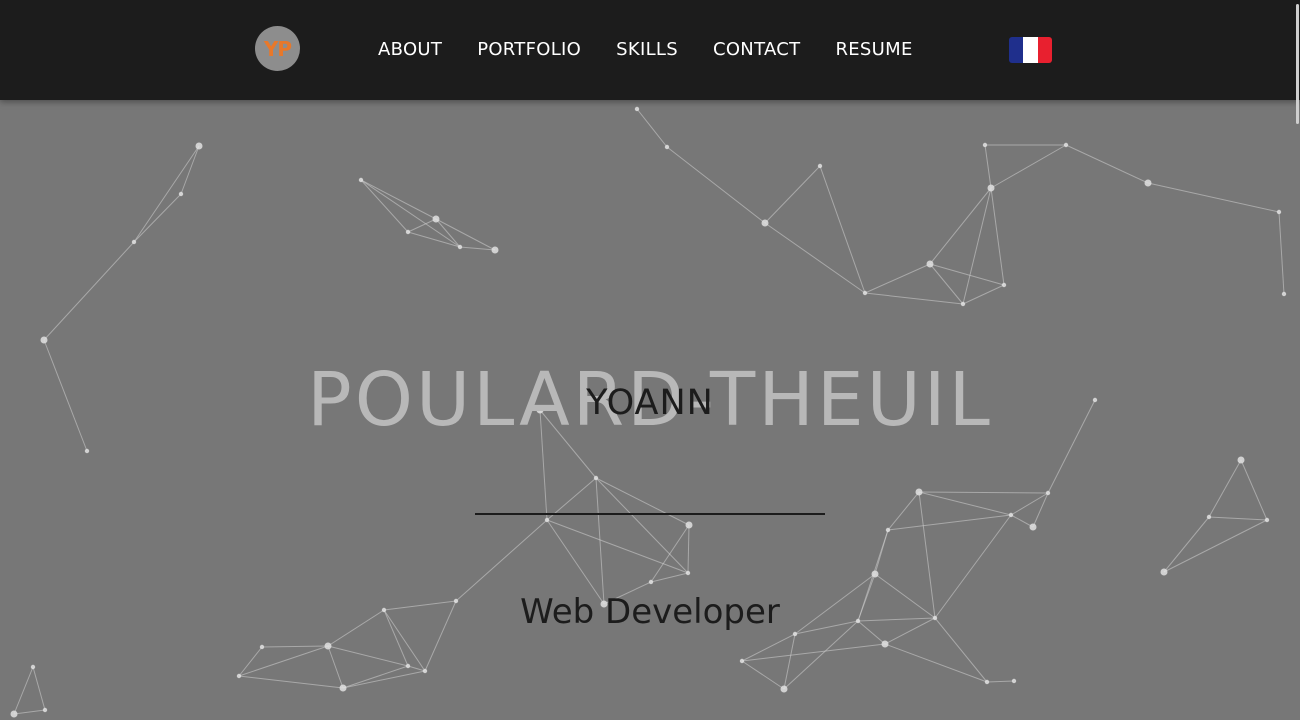 The image size is (1300, 720). What do you see at coordinates (277, 48) in the screenshot?
I see `logo-button: YP` at bounding box center [277, 48].